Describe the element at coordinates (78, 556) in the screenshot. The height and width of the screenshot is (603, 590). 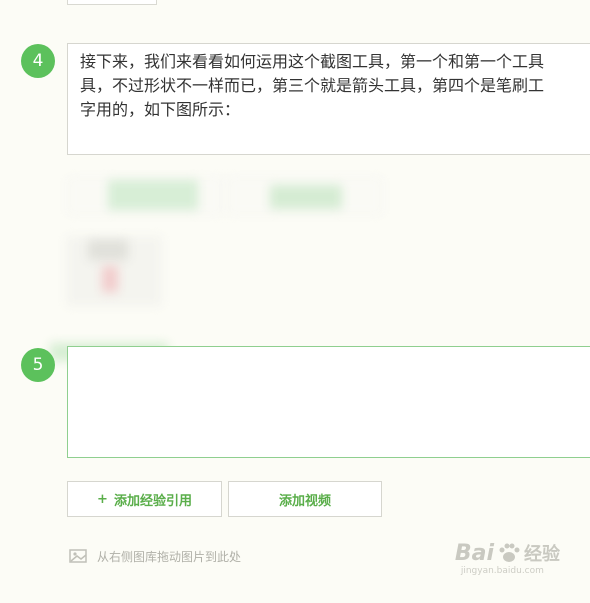
I see `image-icon` at that location.